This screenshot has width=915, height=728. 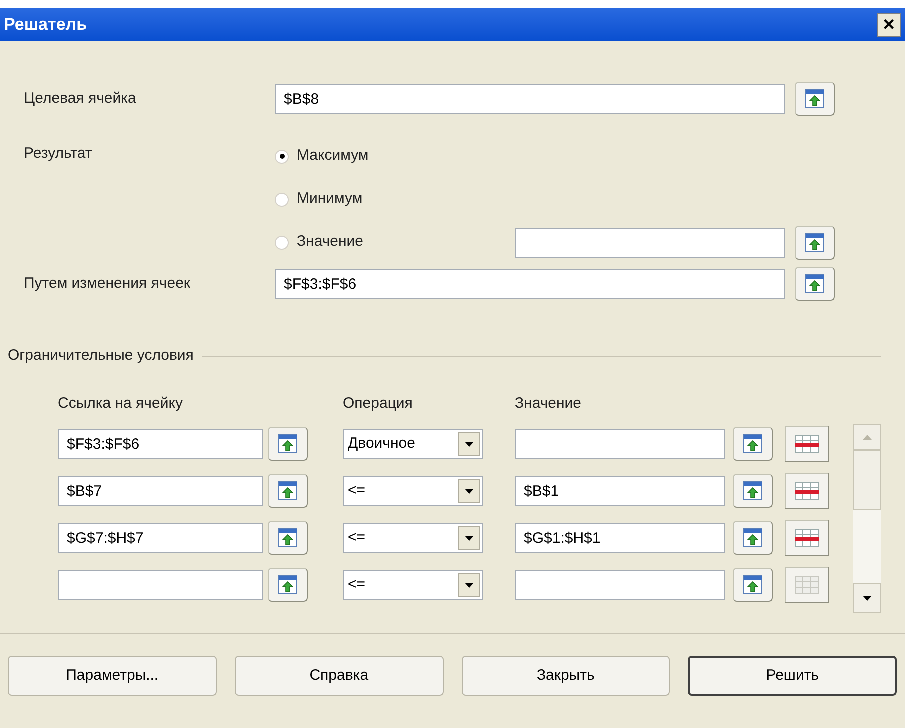 I want to click on scroll-down-button, so click(x=867, y=598).